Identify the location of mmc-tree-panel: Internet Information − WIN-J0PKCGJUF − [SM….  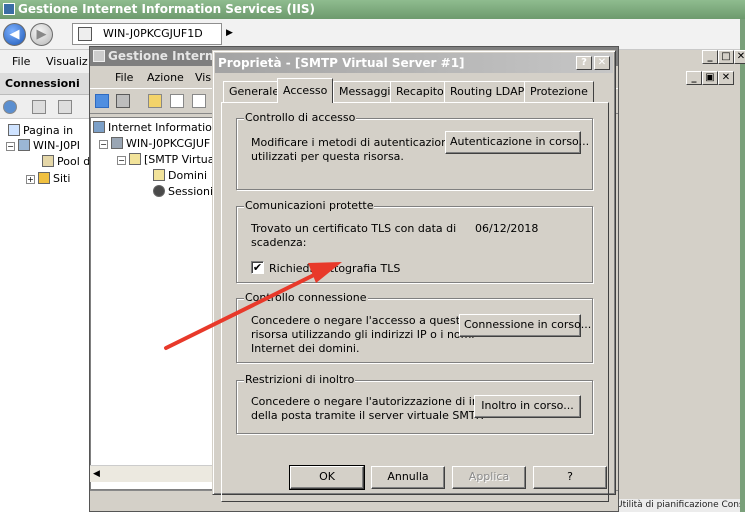
(155, 303).